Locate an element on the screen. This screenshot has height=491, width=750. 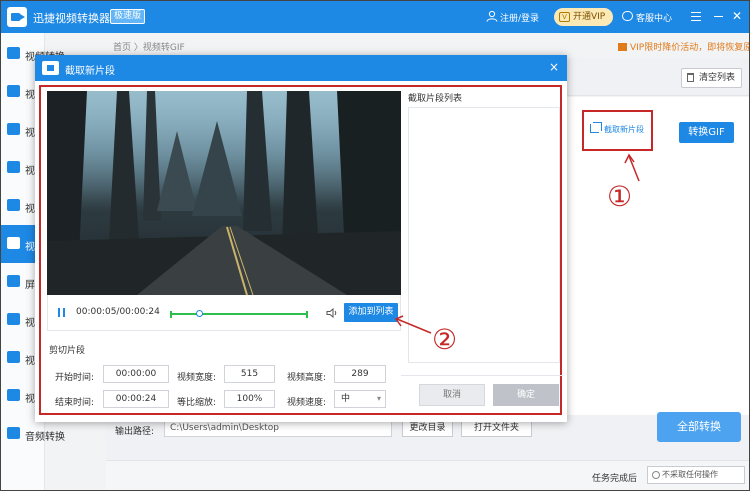
annotation-arrows is located at coordinates (517, 243).